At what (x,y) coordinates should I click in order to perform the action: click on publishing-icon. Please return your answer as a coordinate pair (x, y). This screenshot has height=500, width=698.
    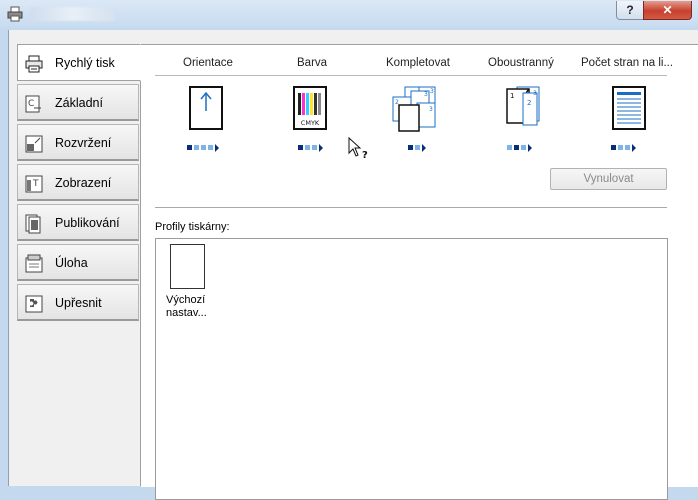
    Looking at the image, I should click on (33, 224).